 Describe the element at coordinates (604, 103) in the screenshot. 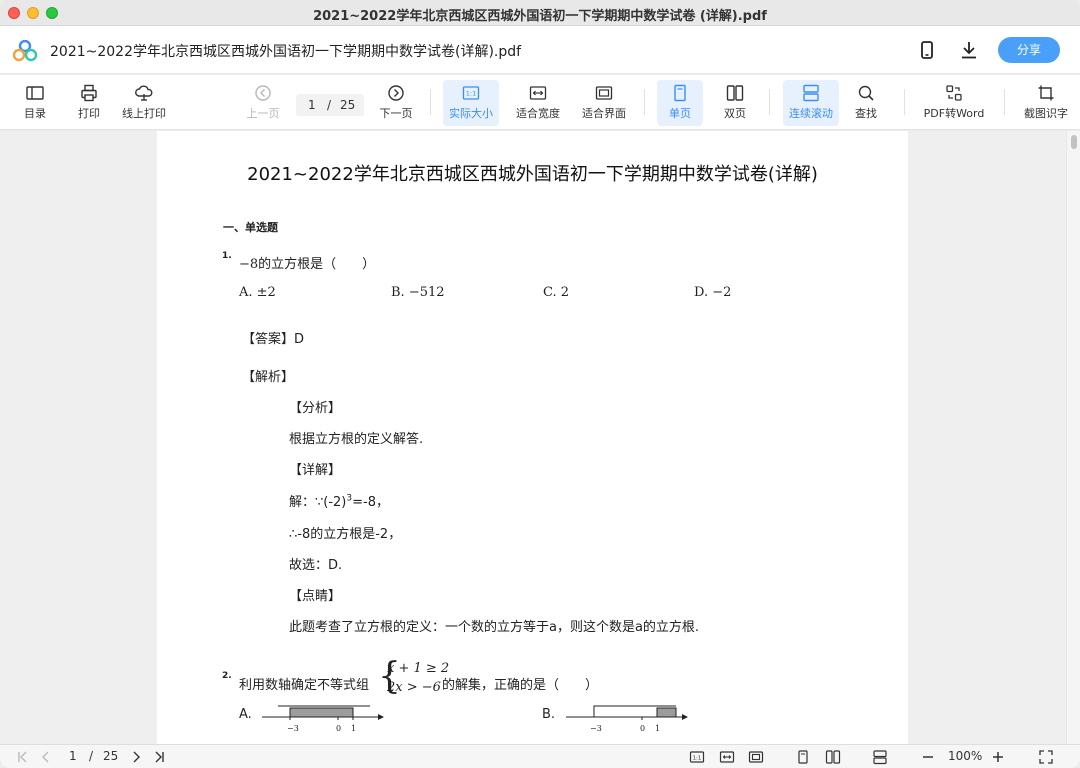

I see `fit-page-button: 适合界面` at that location.